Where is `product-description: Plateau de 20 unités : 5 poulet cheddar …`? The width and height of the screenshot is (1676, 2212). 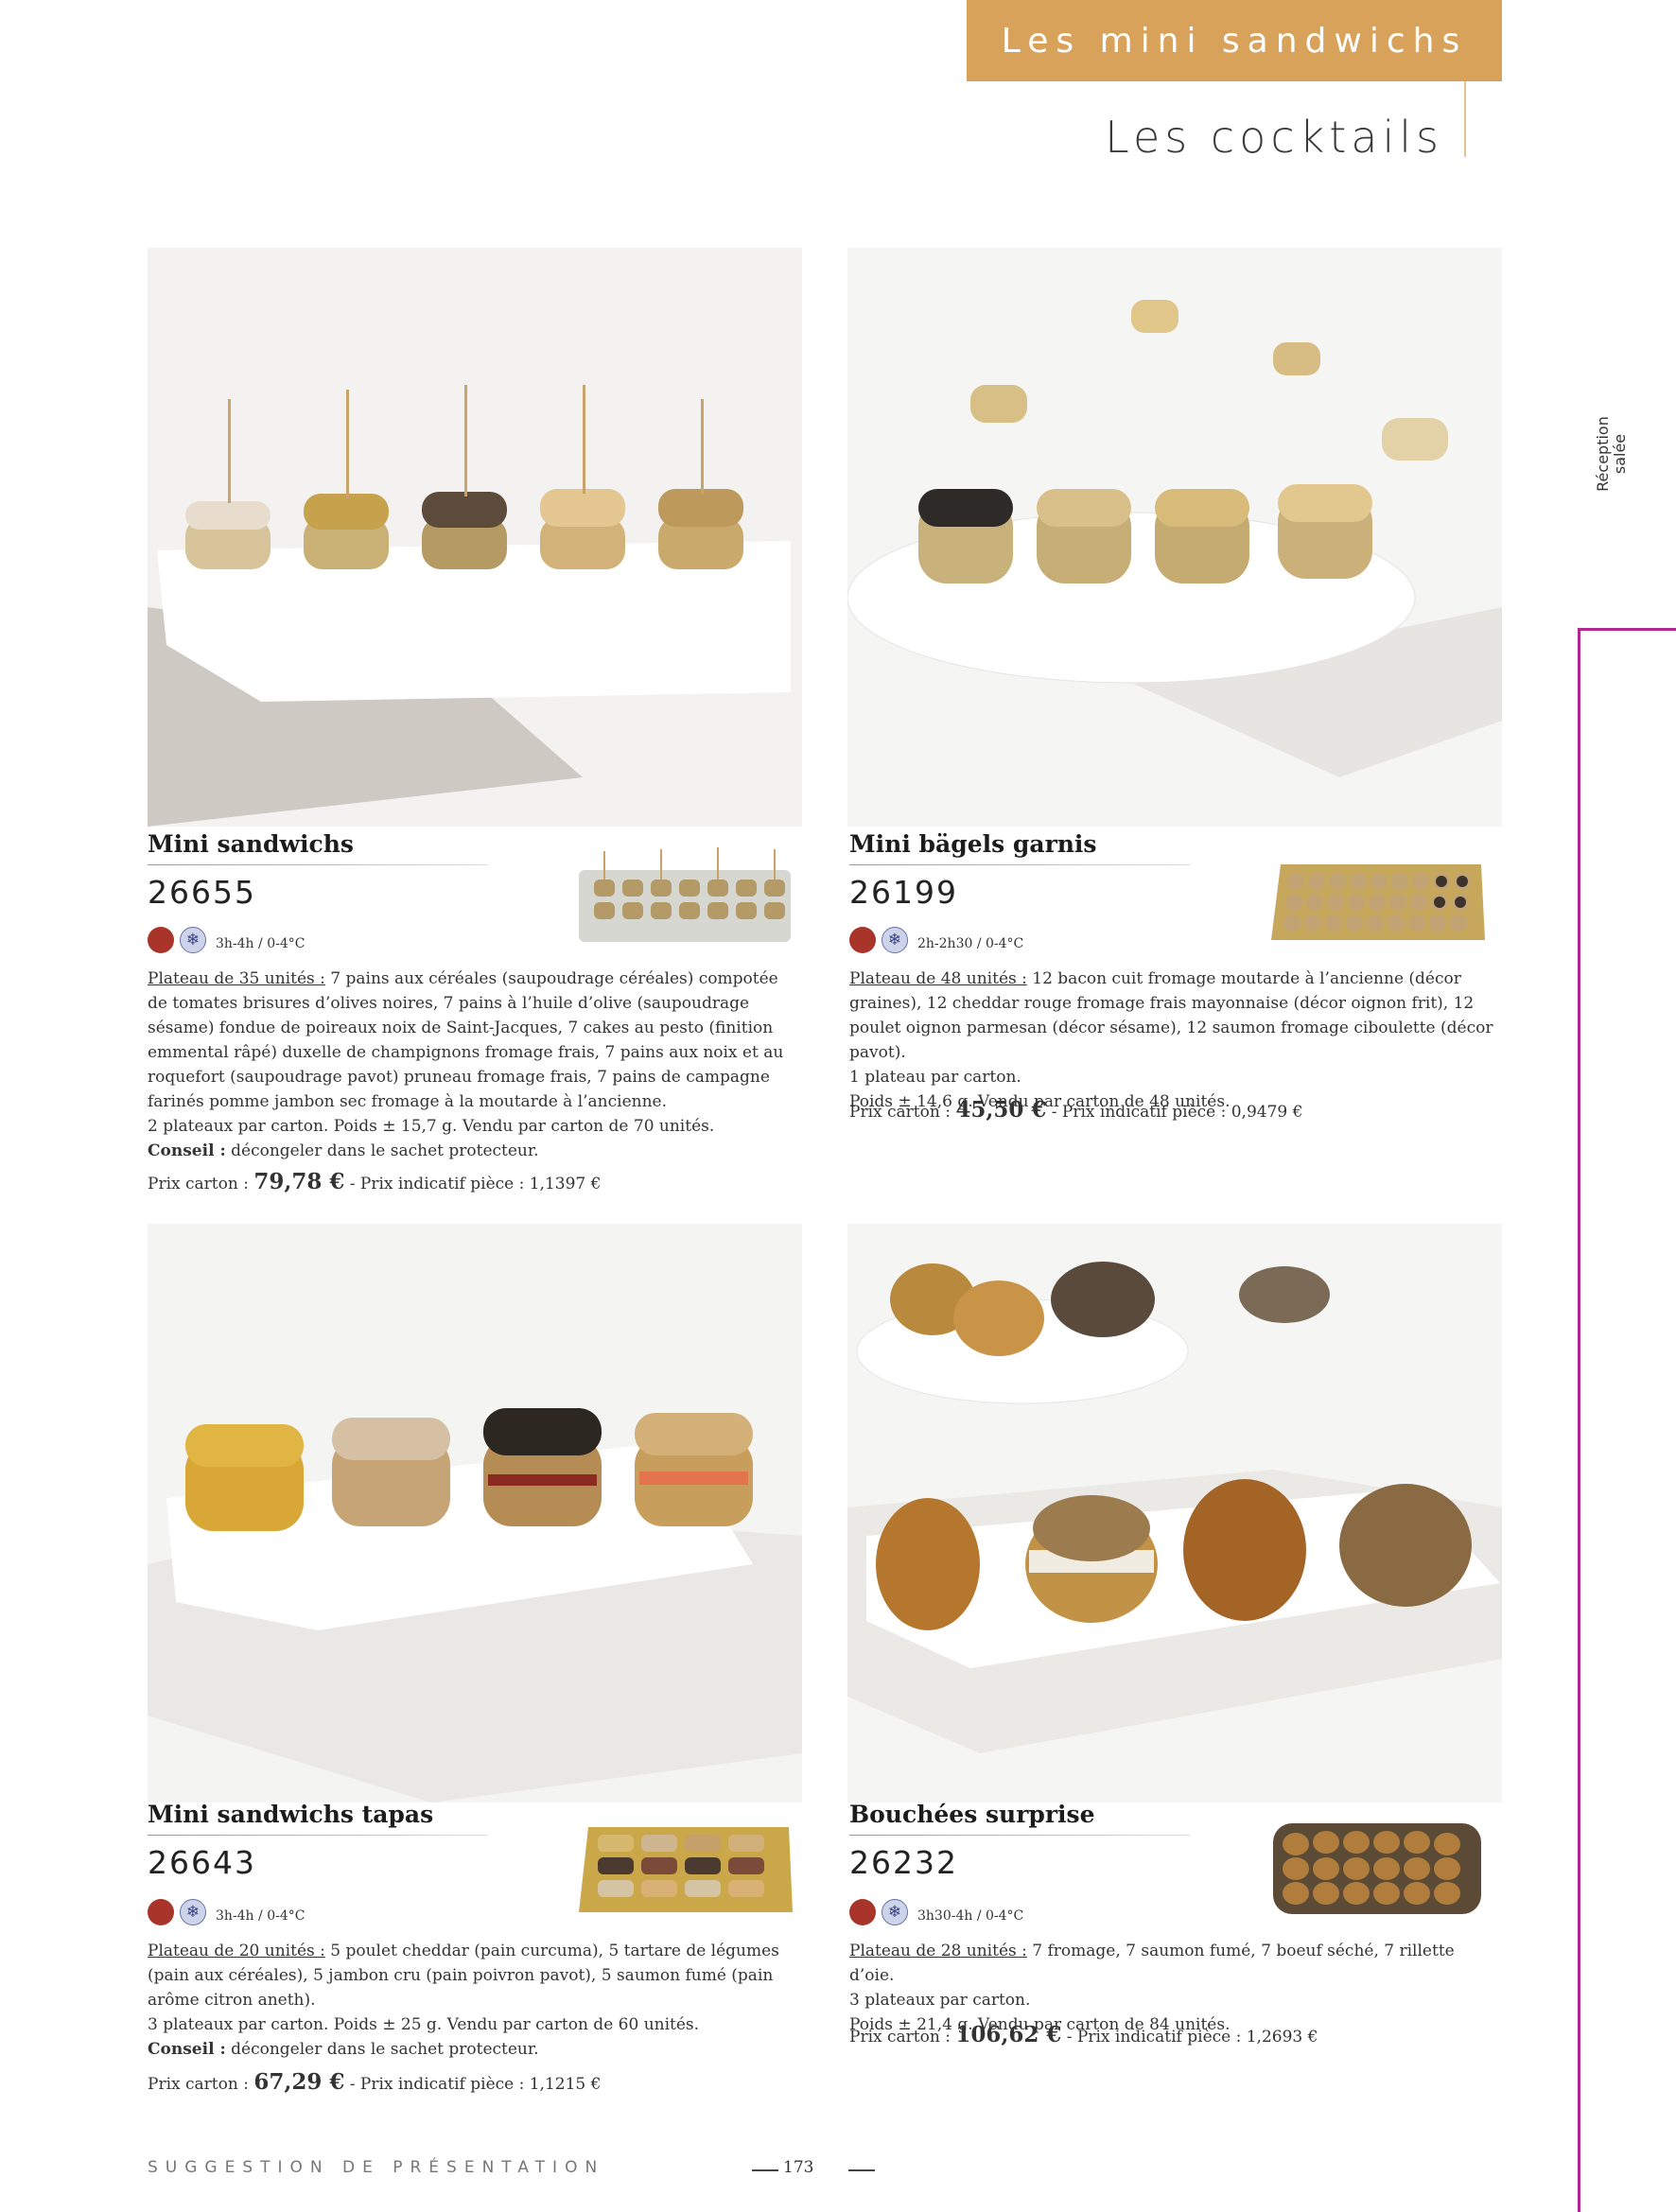 product-description: Plateau de 20 unités : 5 poulet cheddar … is located at coordinates (474, 2000).